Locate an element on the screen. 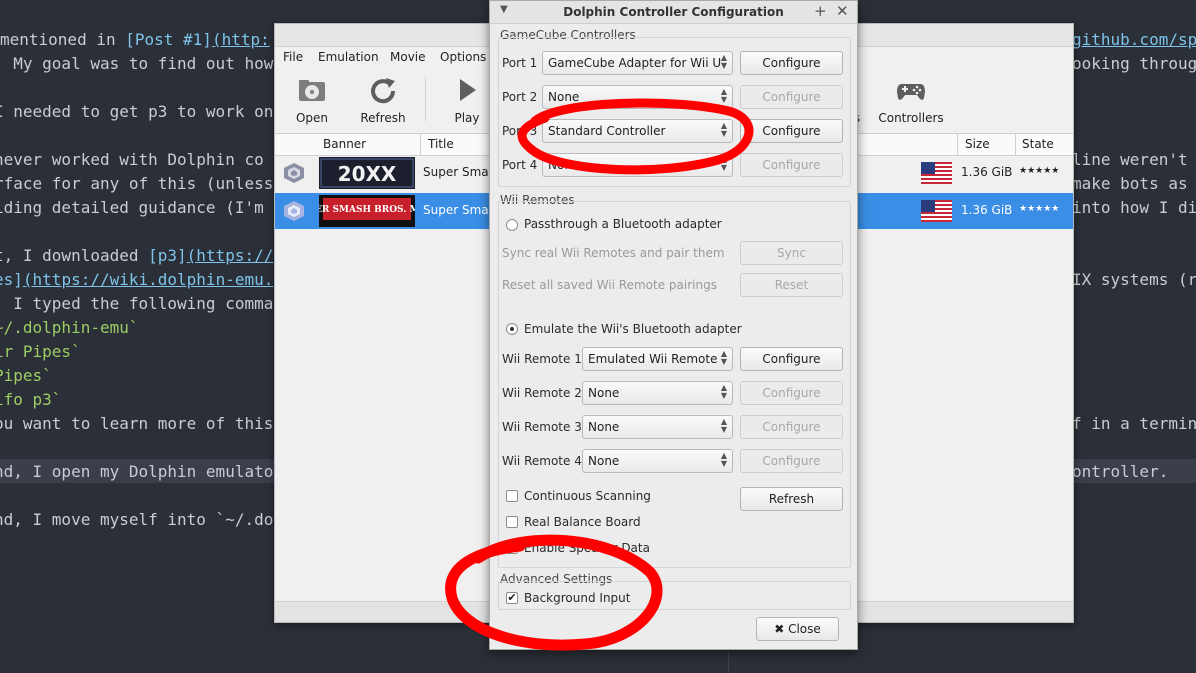  pin-icon: + is located at coordinates (820, 11).